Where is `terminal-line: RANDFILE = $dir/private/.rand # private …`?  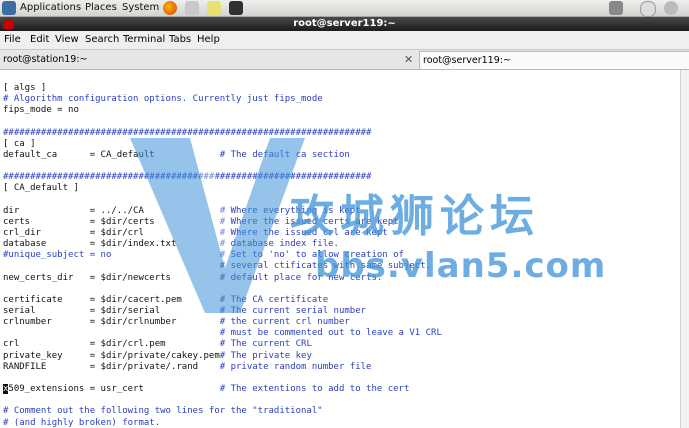
terminal-line: RANDFILE = $dir/private/.rand # private … is located at coordinates (187, 366).